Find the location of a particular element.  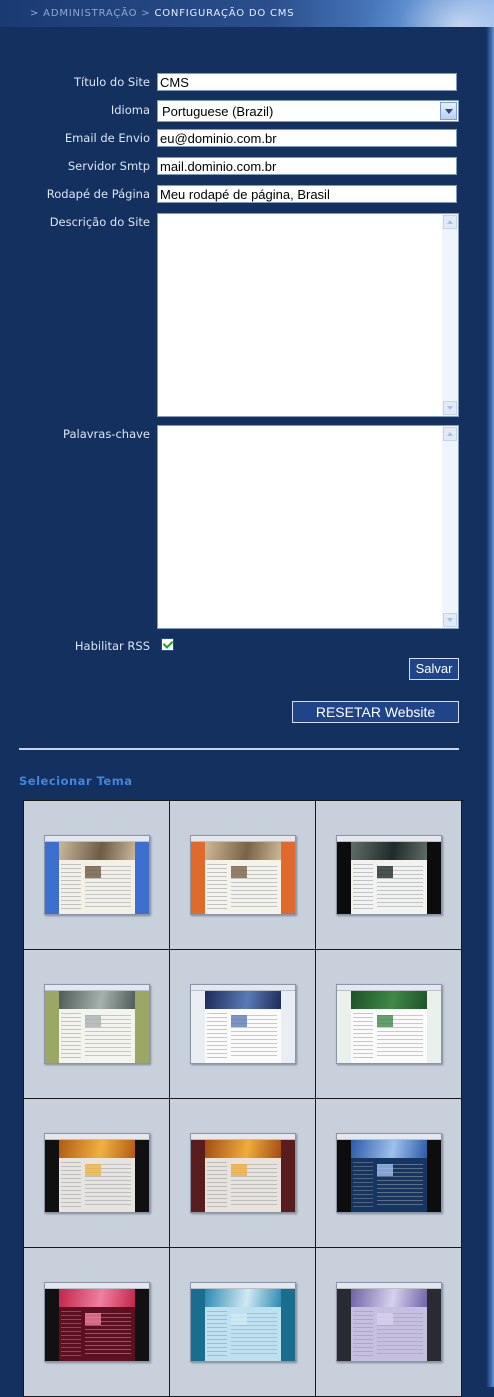

email-label: Email de Envio is located at coordinates (107, 138).